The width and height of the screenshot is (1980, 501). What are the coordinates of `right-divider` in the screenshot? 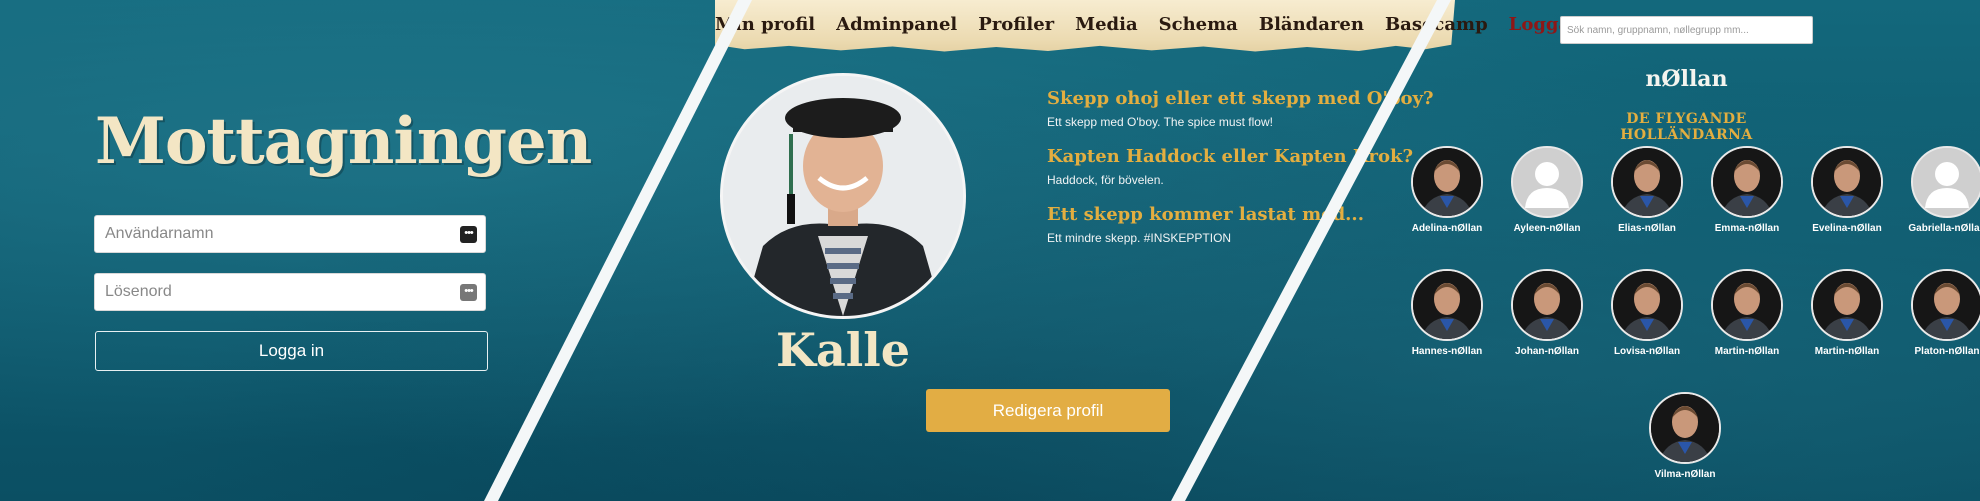 It's located at (1311, 250).